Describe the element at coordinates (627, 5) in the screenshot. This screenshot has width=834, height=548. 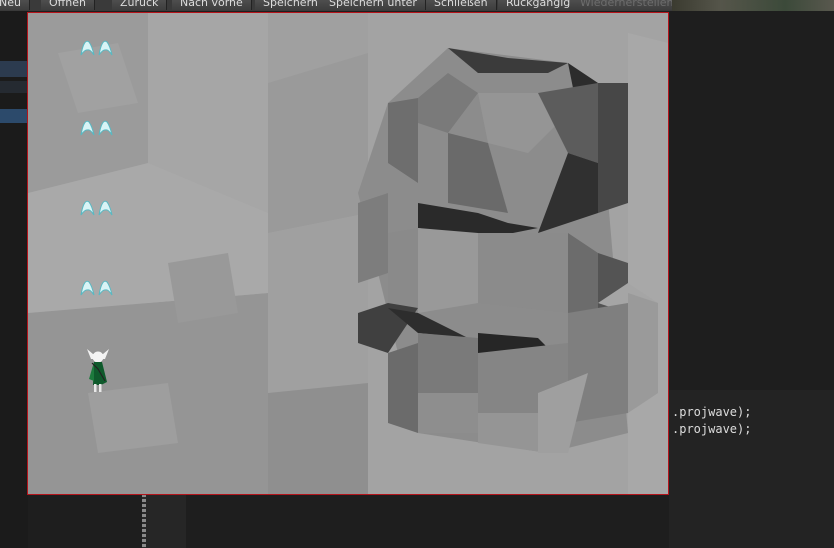
I see `redo-button: Wiederherstellen` at that location.